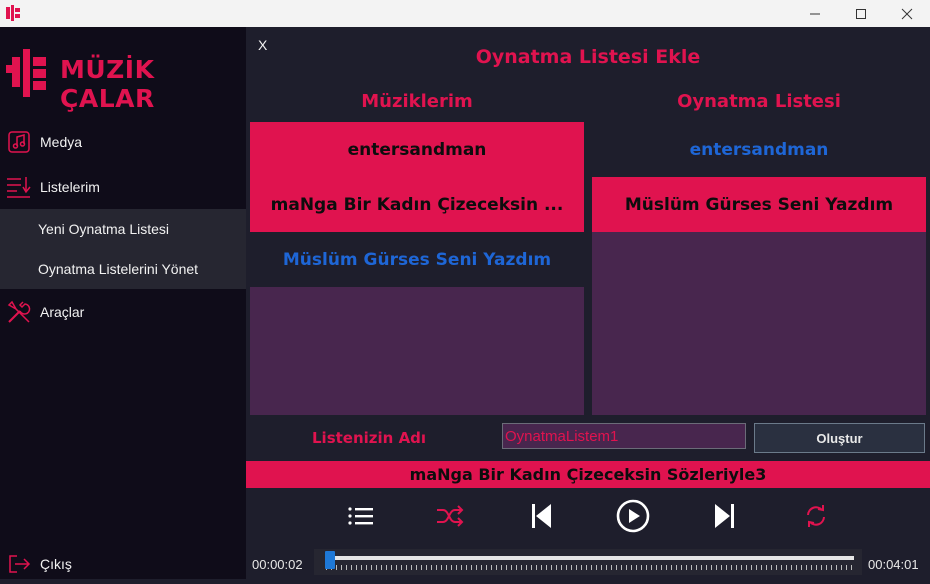 This screenshot has height=584, width=930. What do you see at coordinates (893, 564) in the screenshot?
I see `total-time: 00:04:01` at bounding box center [893, 564].